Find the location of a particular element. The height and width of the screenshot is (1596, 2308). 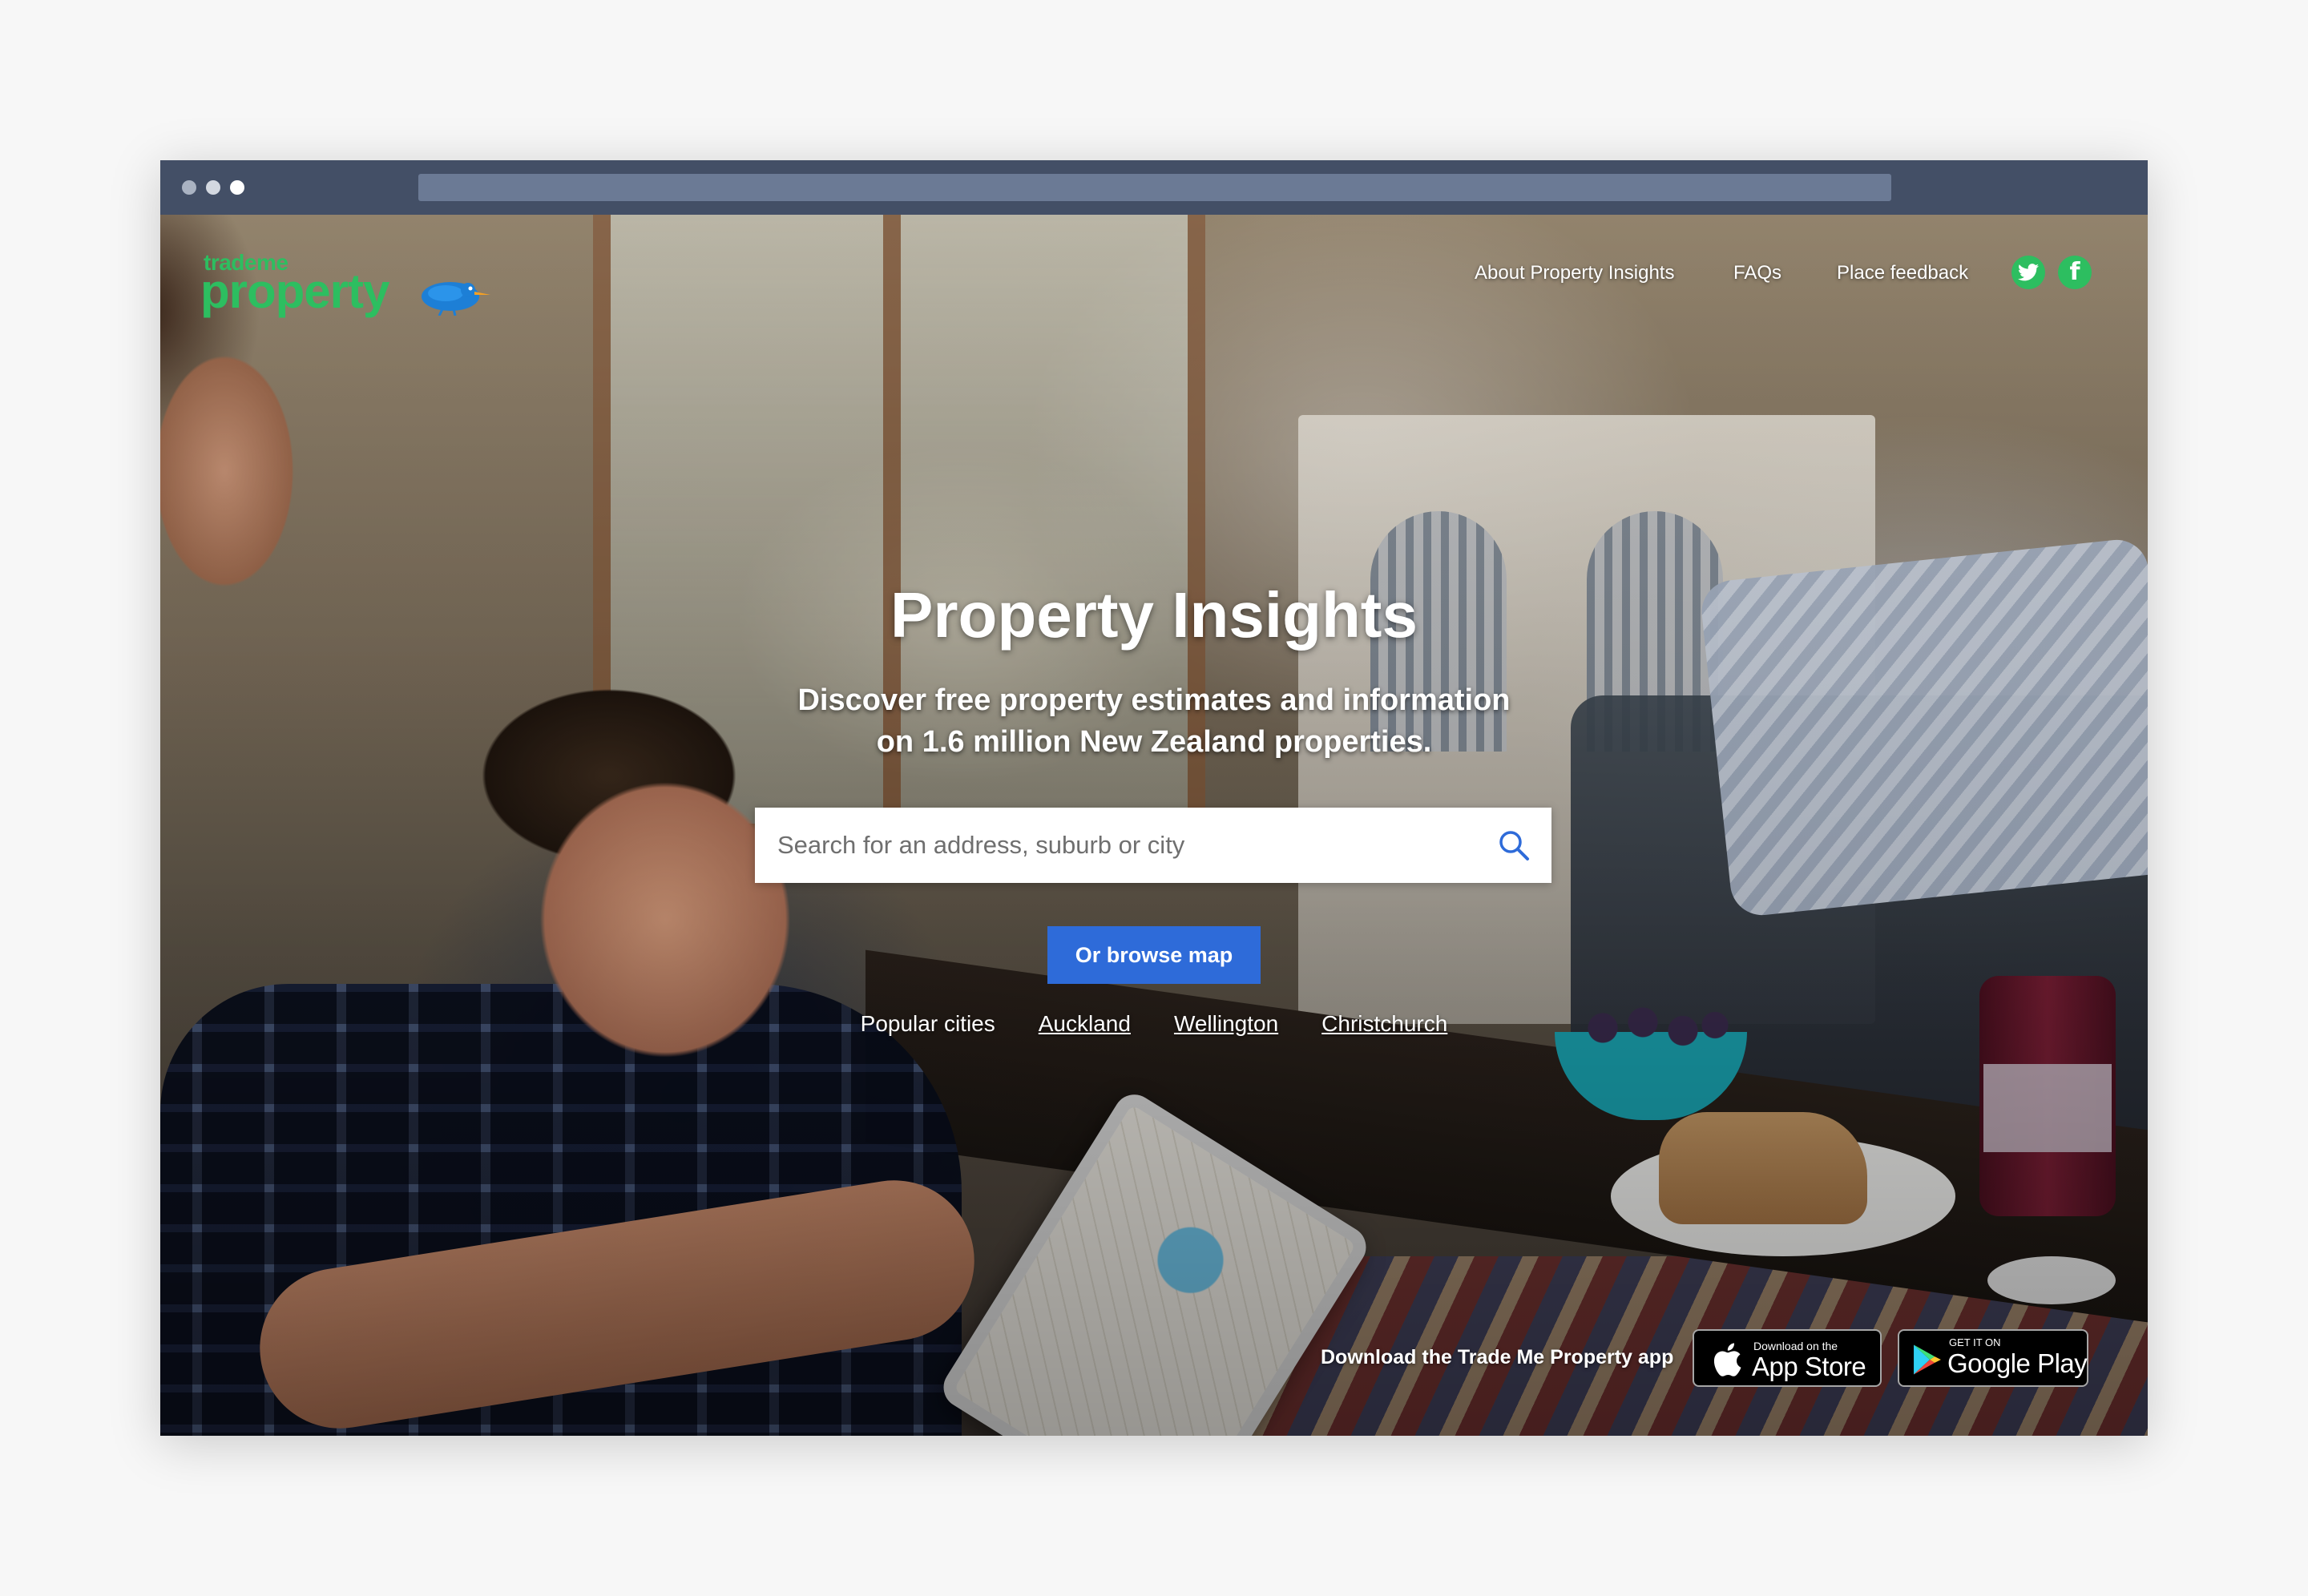

app-store-small-text: Download on the is located at coordinates (1795, 1346).